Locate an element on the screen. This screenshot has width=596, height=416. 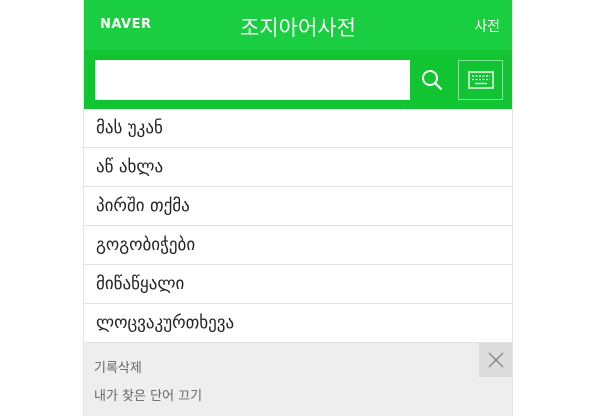
list-item: გოგობიჭები is located at coordinates (298, 245).